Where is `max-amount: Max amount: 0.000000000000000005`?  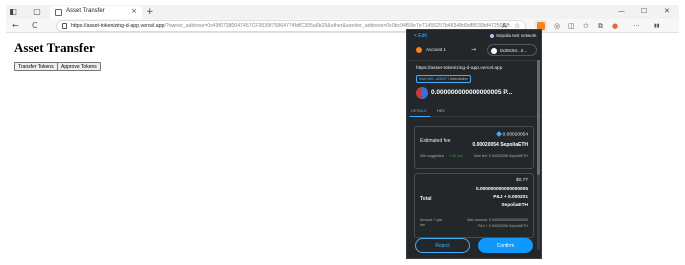
max-amount: Max amount: 0.000000000000000005 is located at coordinates (497, 220).